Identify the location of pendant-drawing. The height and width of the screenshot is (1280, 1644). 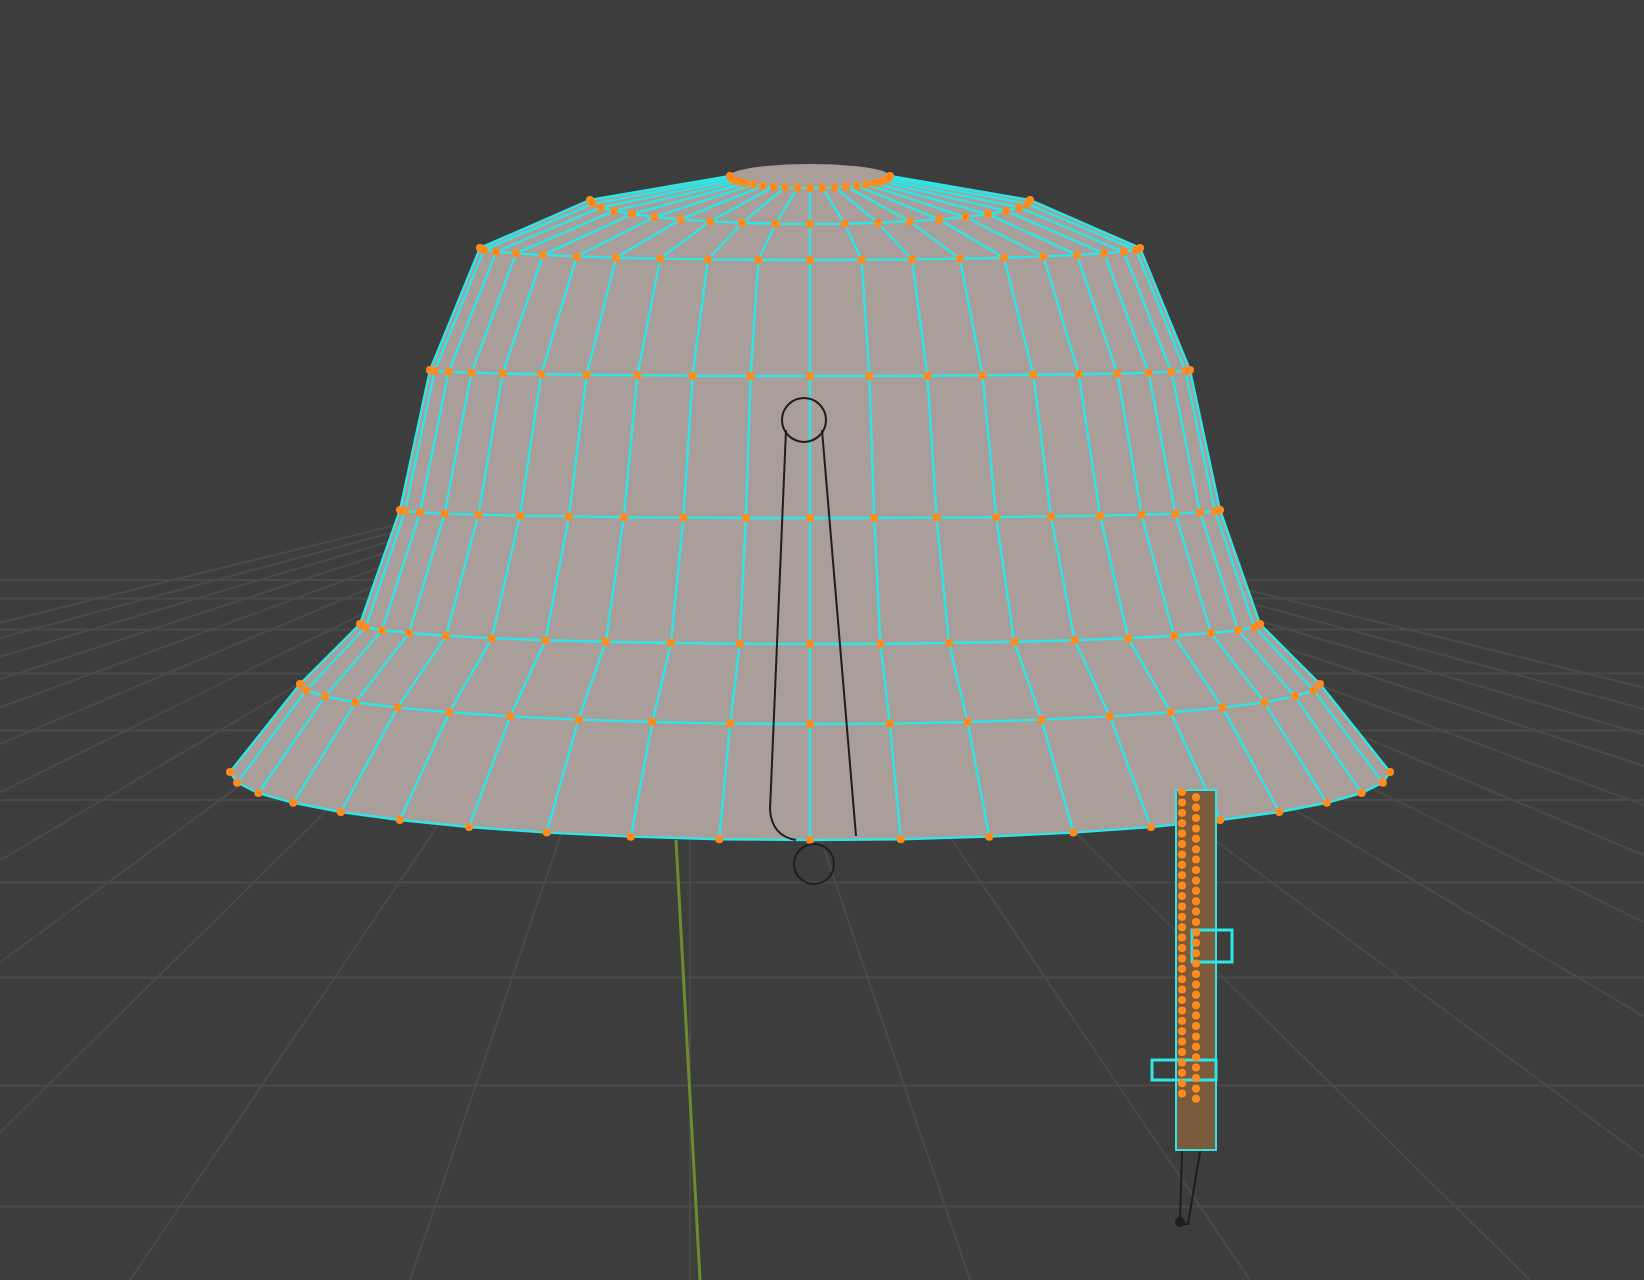
(1192, 1007).